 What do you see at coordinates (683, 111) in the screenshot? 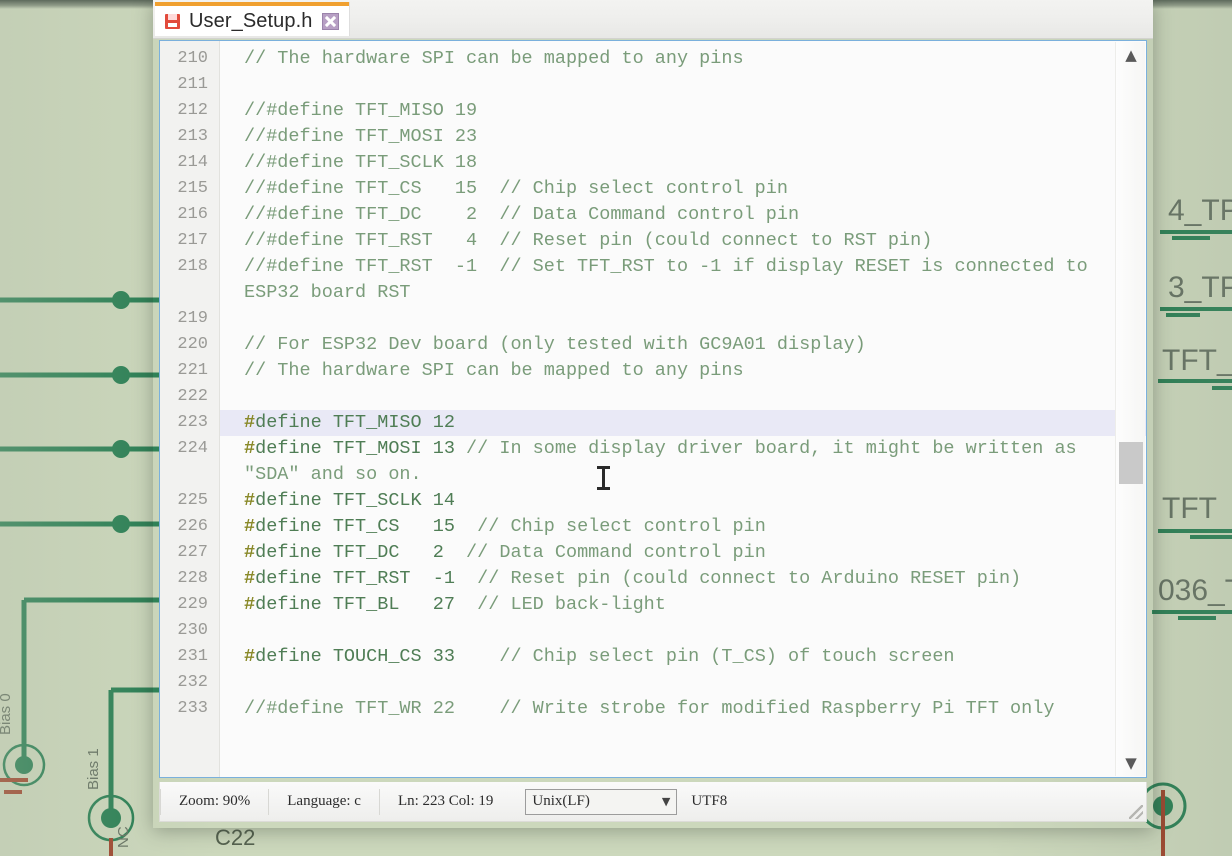
I see `code-line-212: //#define TFT_MISO 19` at bounding box center [683, 111].